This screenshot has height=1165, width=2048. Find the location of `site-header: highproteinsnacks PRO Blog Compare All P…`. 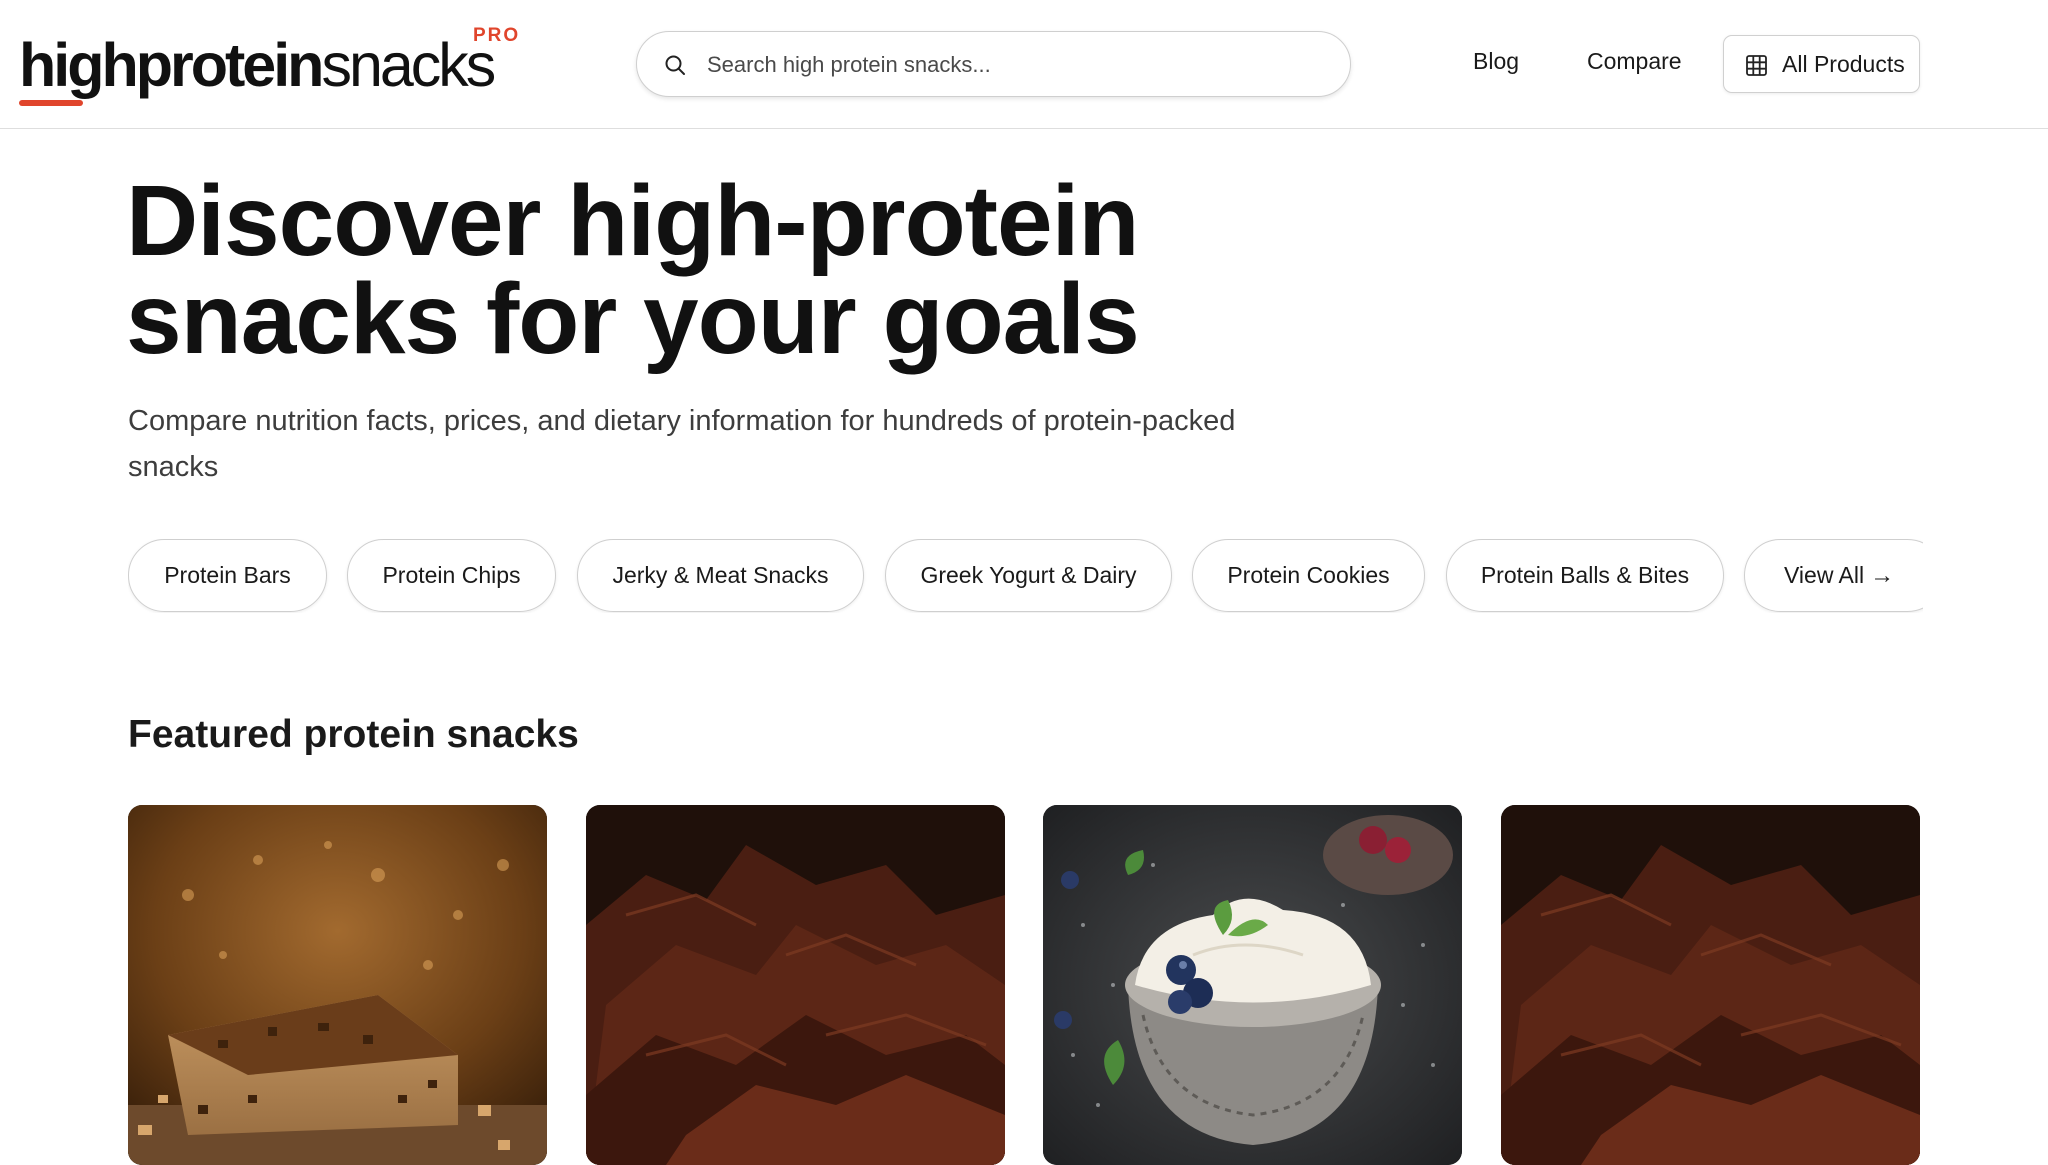

site-header: highproteinsnacks PRO Blog Compare All P… is located at coordinates (1024, 64).